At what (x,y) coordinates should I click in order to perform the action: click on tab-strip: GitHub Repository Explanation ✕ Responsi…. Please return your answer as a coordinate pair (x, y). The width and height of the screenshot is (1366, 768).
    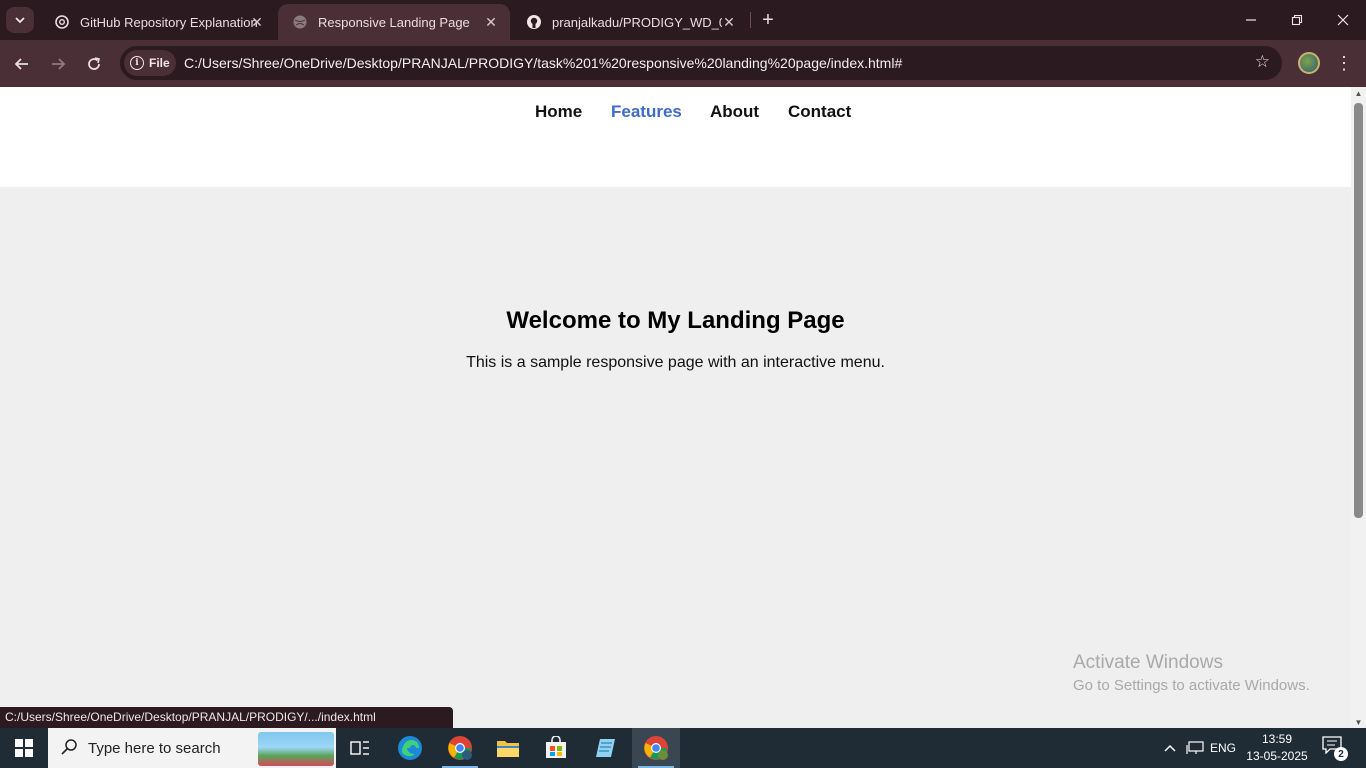
    Looking at the image, I should click on (683, 20).